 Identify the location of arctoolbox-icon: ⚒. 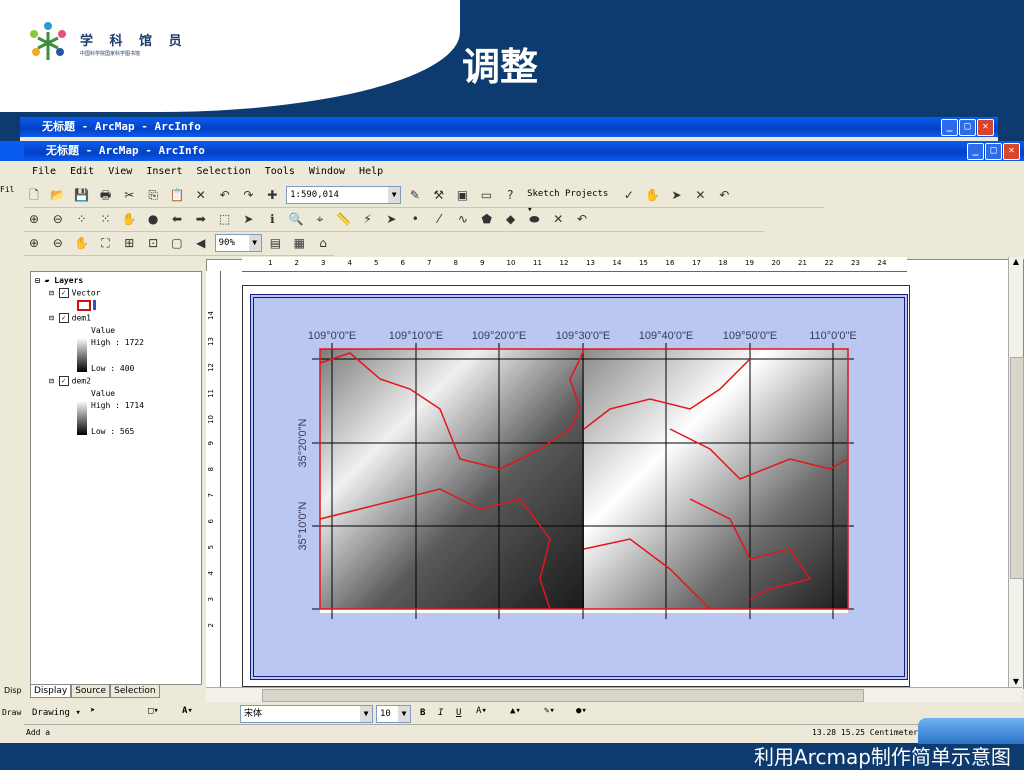
(439, 195).